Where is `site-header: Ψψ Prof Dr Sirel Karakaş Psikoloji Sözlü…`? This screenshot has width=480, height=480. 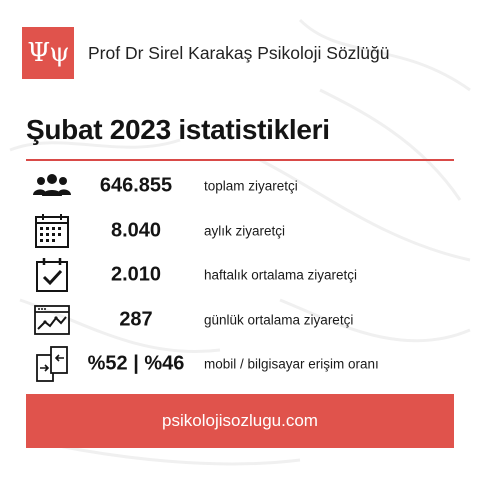 site-header: Ψψ Prof Dr Sirel Karakaş Psikoloji Sözlü… is located at coordinates (206, 53).